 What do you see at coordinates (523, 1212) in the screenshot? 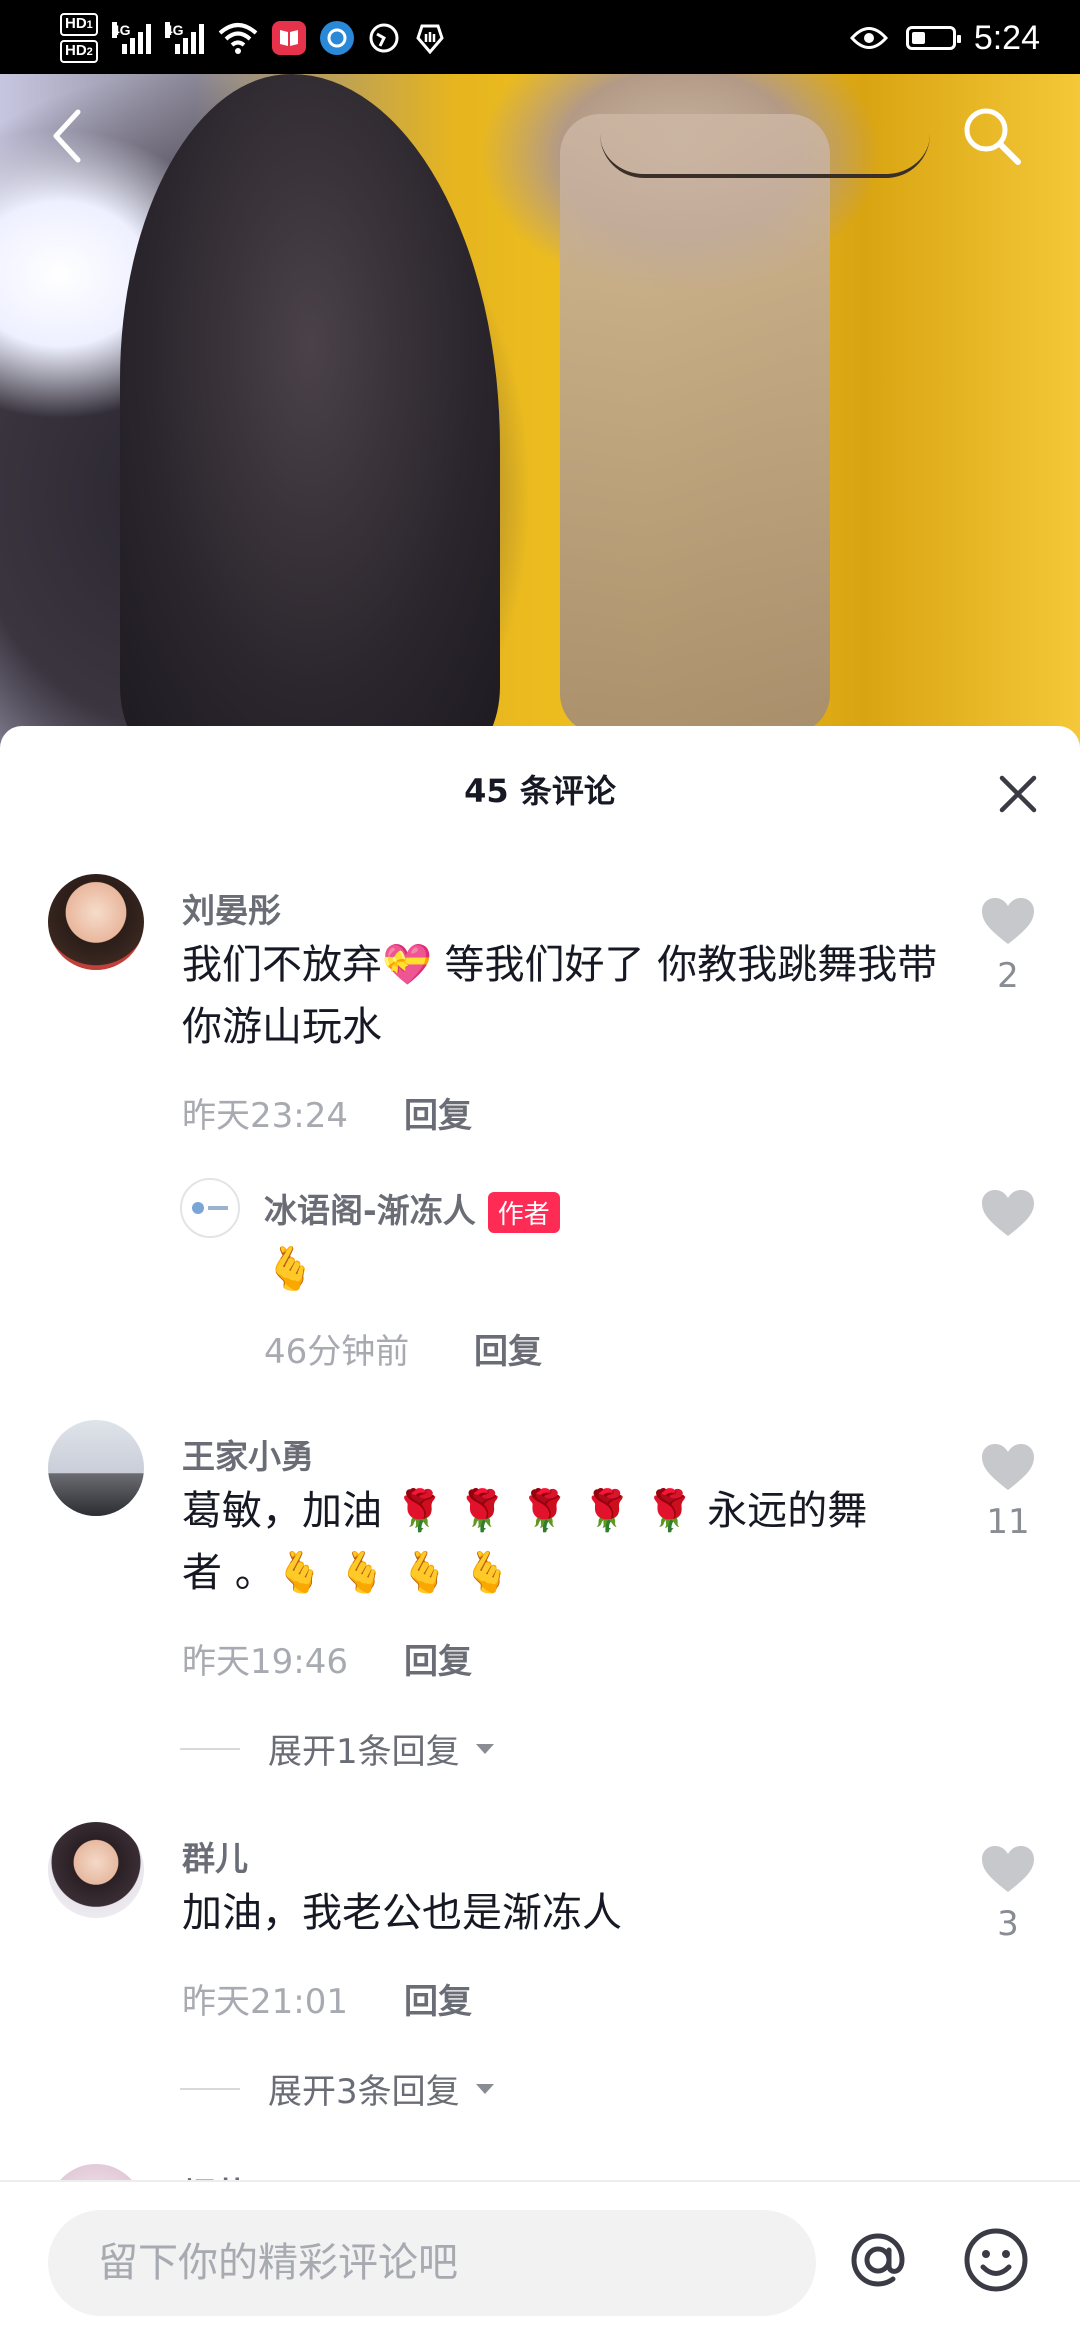
I see `author-badge: 作者` at bounding box center [523, 1212].